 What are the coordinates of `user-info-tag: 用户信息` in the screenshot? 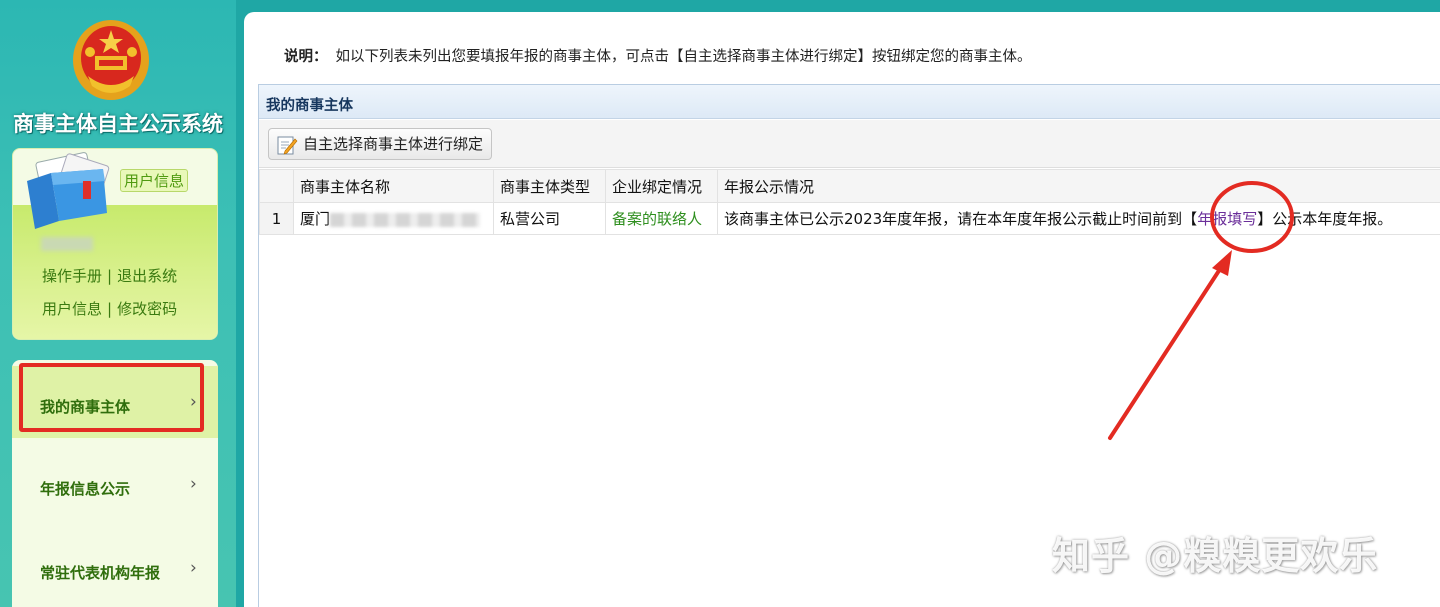 It's located at (154, 180).